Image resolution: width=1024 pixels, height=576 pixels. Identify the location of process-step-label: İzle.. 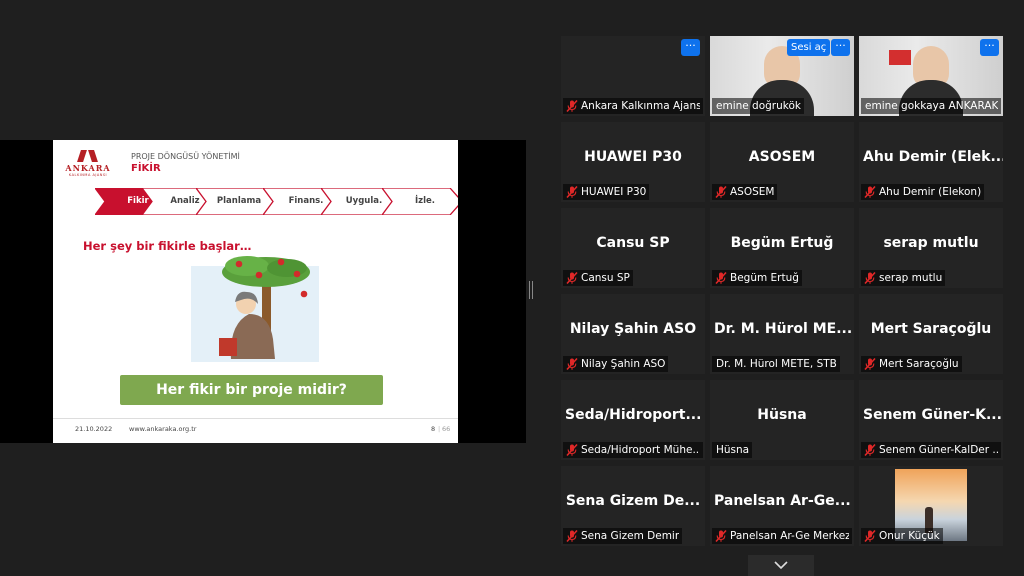
(425, 201).